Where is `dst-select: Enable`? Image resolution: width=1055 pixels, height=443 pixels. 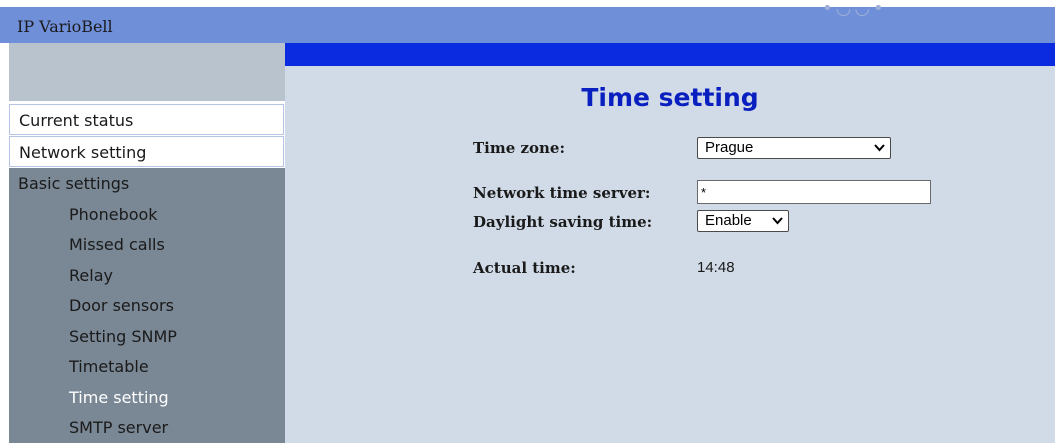
dst-select: Enable is located at coordinates (743, 221).